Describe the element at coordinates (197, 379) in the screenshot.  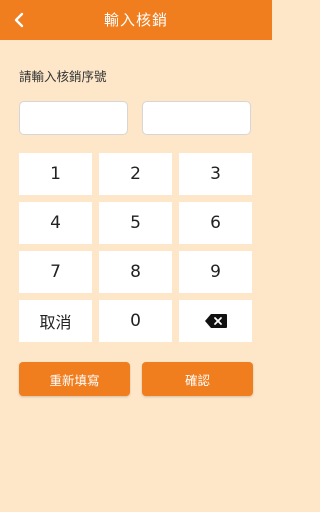
I see `confirm-button: 確認` at that location.